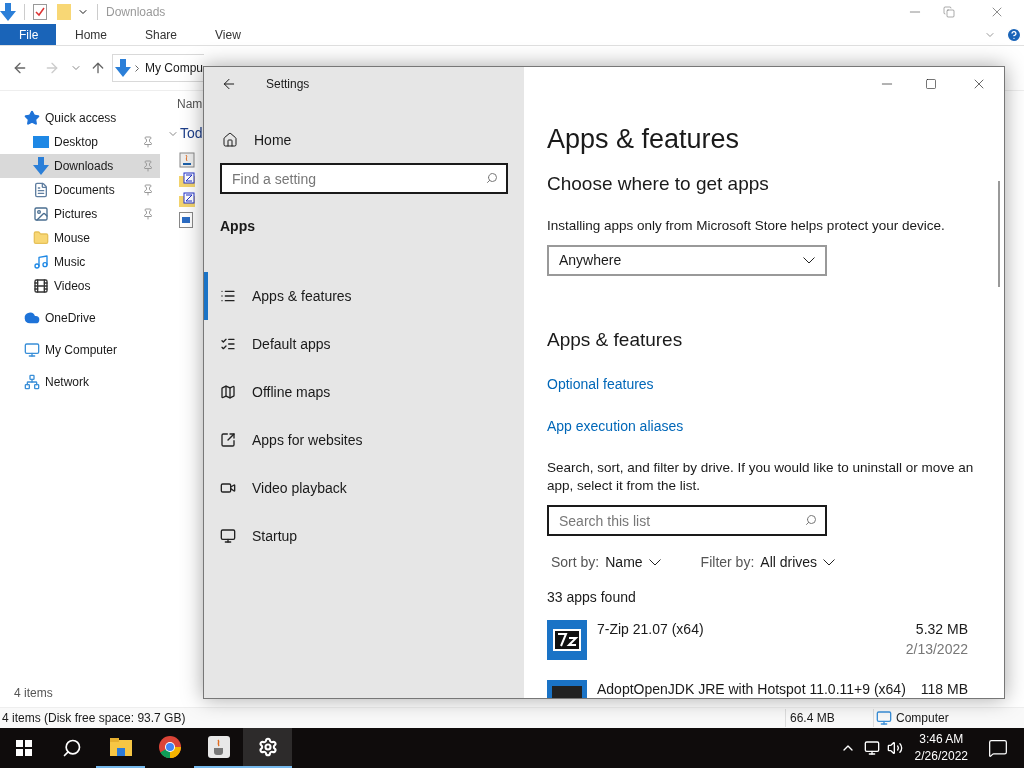  Describe the element at coordinates (187, 160) in the screenshot. I see `java-file-icon` at that location.